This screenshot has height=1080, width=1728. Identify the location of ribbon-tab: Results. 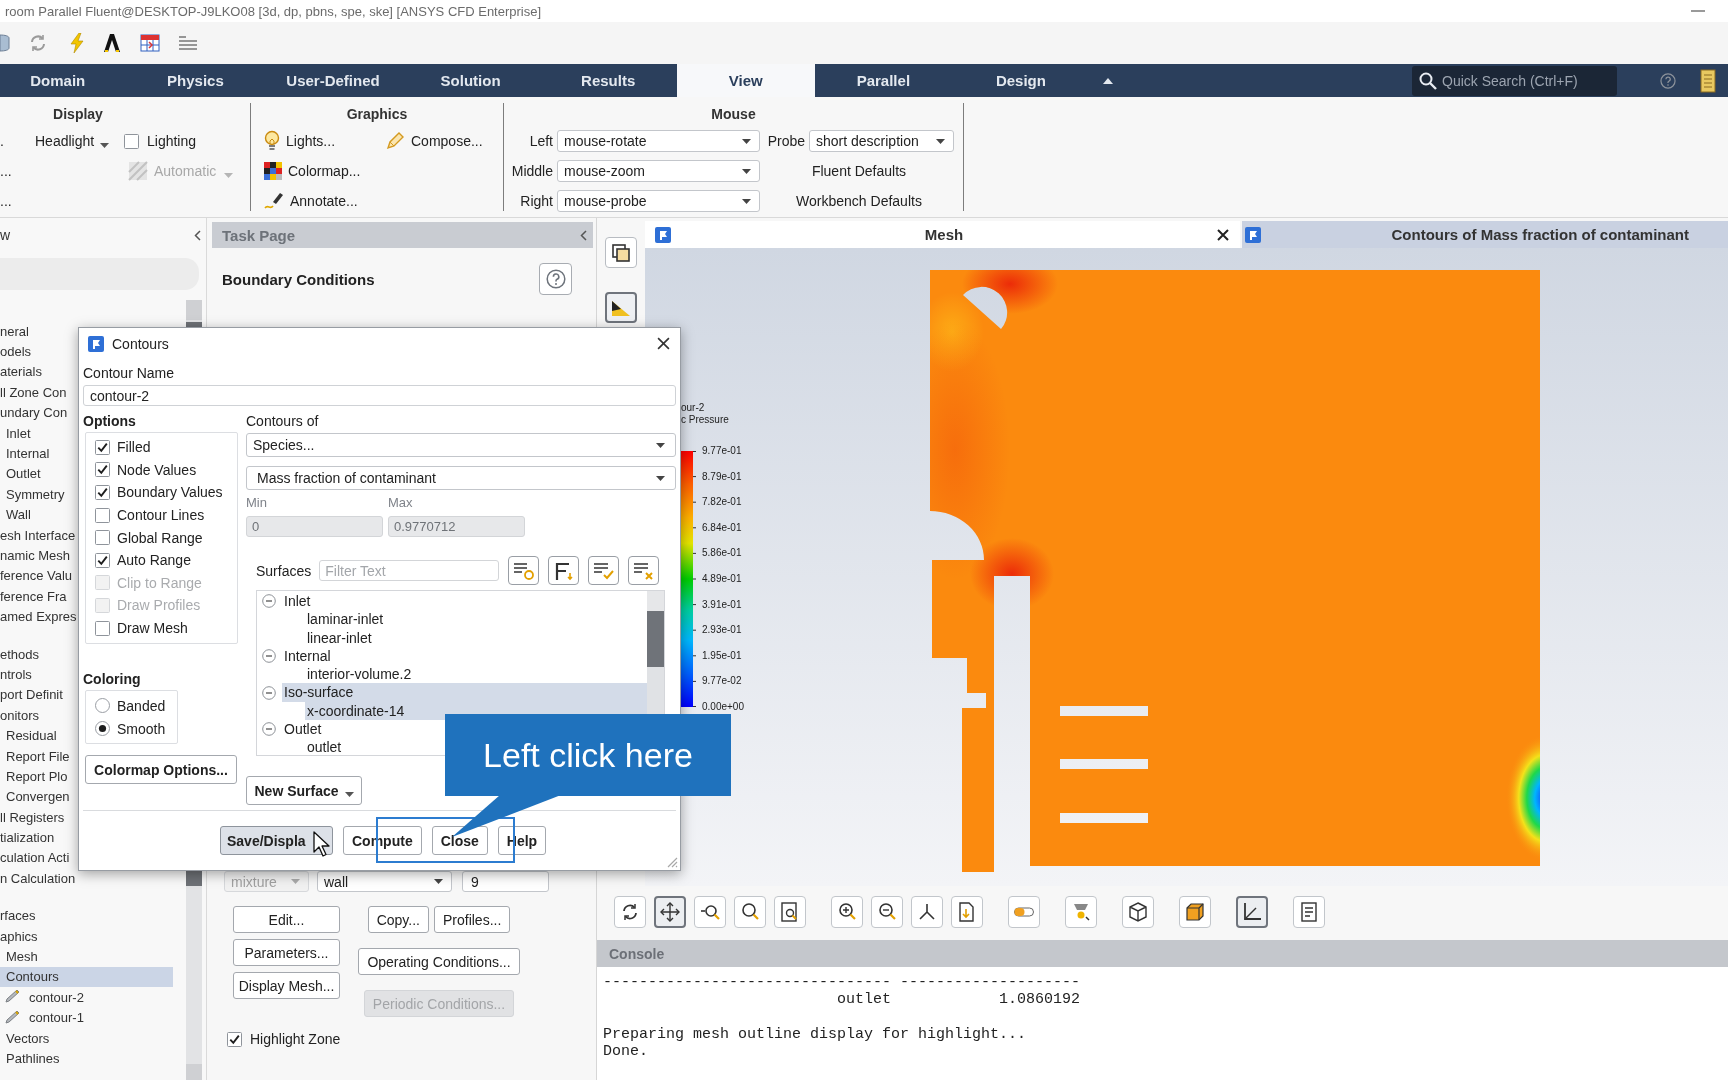
(608, 80).